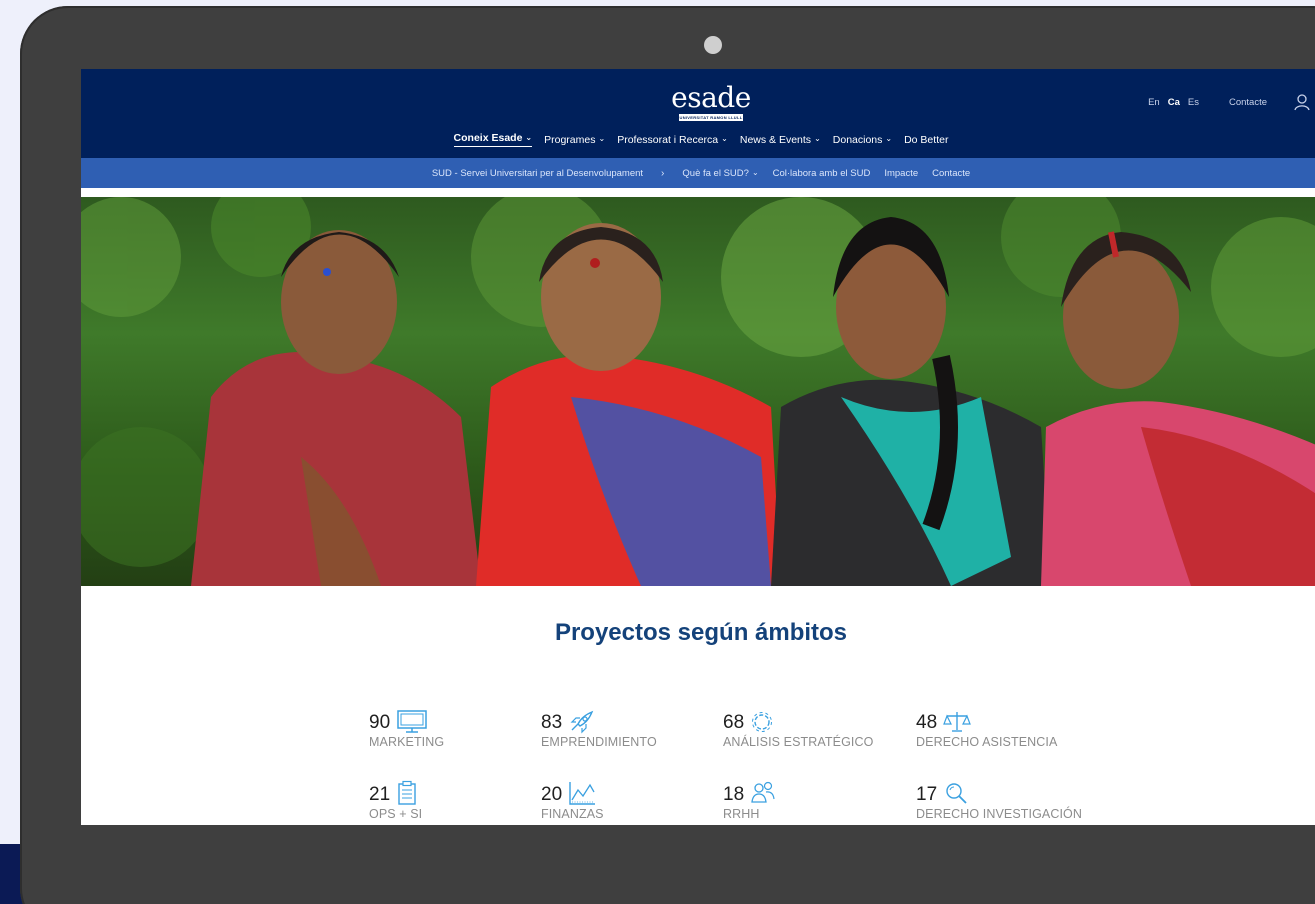  I want to click on header-utilities: En Ca Es Contacte, so click(1229, 102).